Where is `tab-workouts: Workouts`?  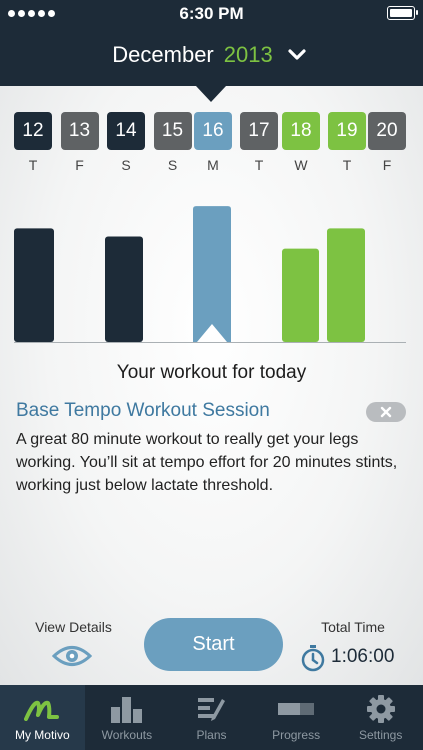
tab-workouts: Workouts is located at coordinates (127, 717).